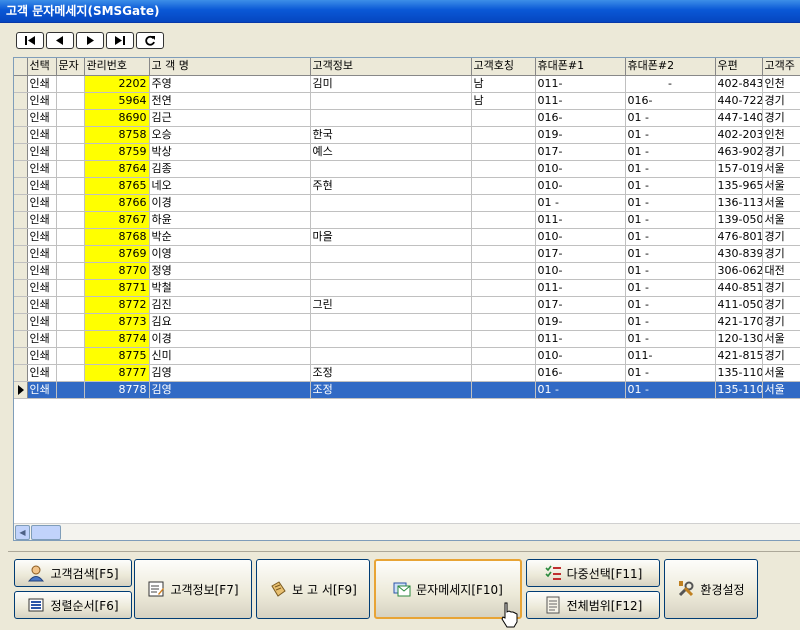 The height and width of the screenshot is (630, 800). What do you see at coordinates (70, 67) in the screenshot?
I see `column-header-sms: 문자` at bounding box center [70, 67].